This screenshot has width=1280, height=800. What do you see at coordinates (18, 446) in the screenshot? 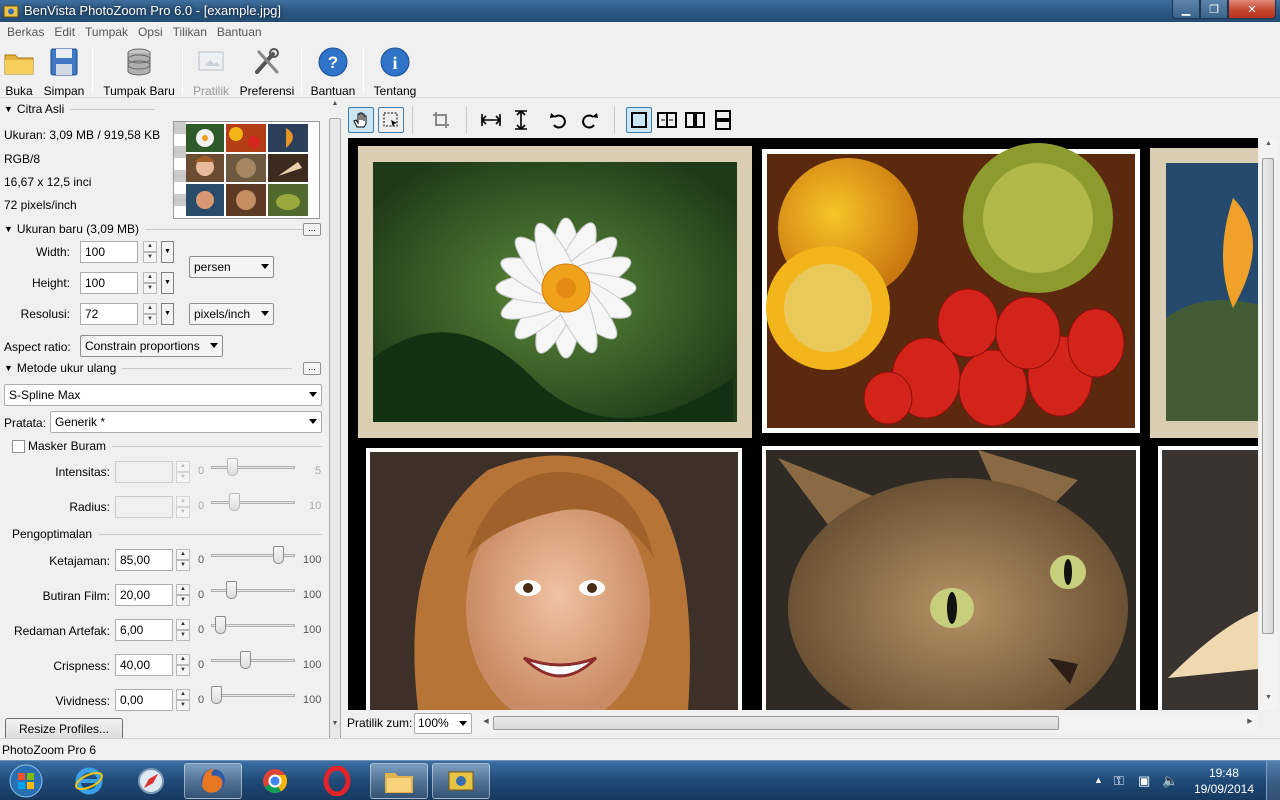
I see `unsharp-mask-checkbox` at bounding box center [18, 446].